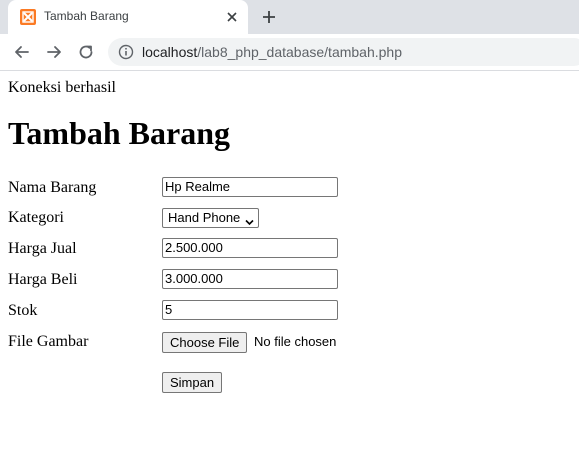 The height and width of the screenshot is (476, 579). I want to click on nama-barang-input: Hp Realme, so click(250, 187).